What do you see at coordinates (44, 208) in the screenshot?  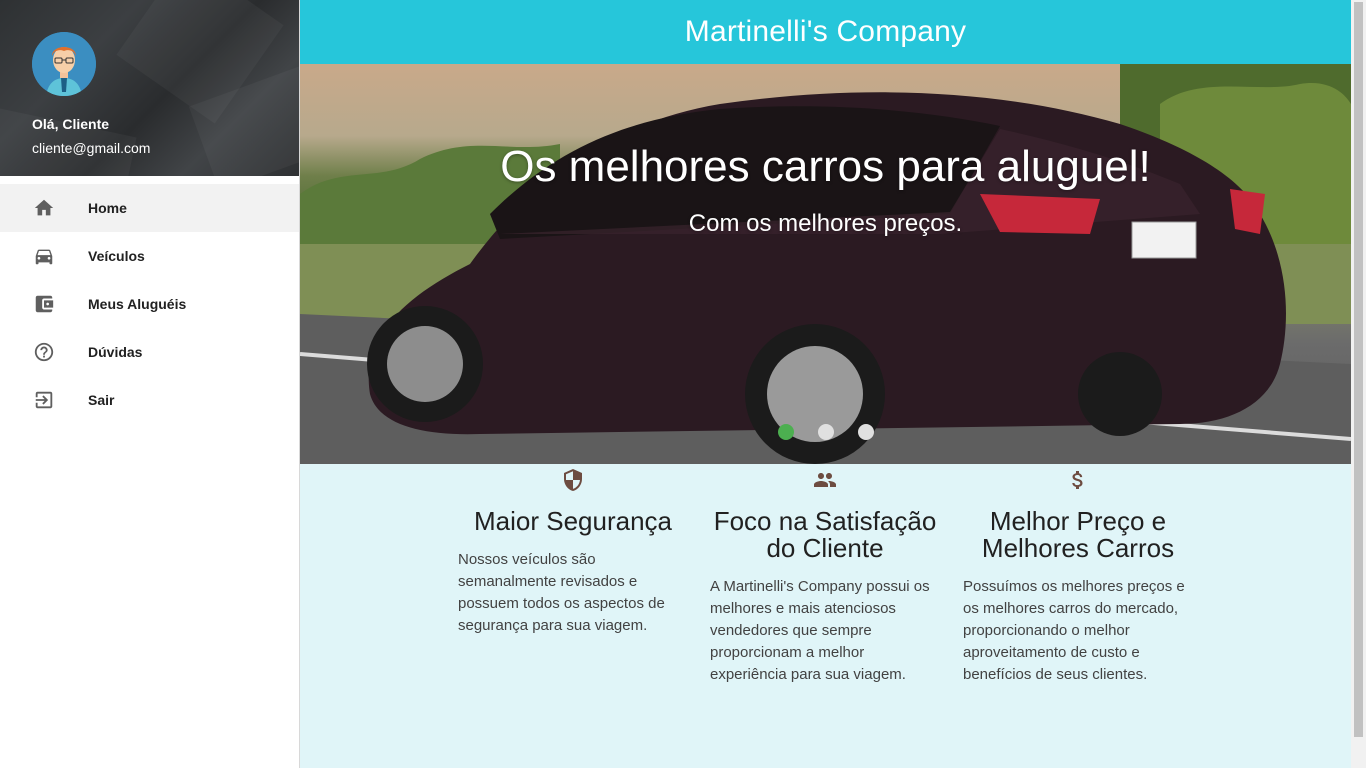 I see `home-icon` at bounding box center [44, 208].